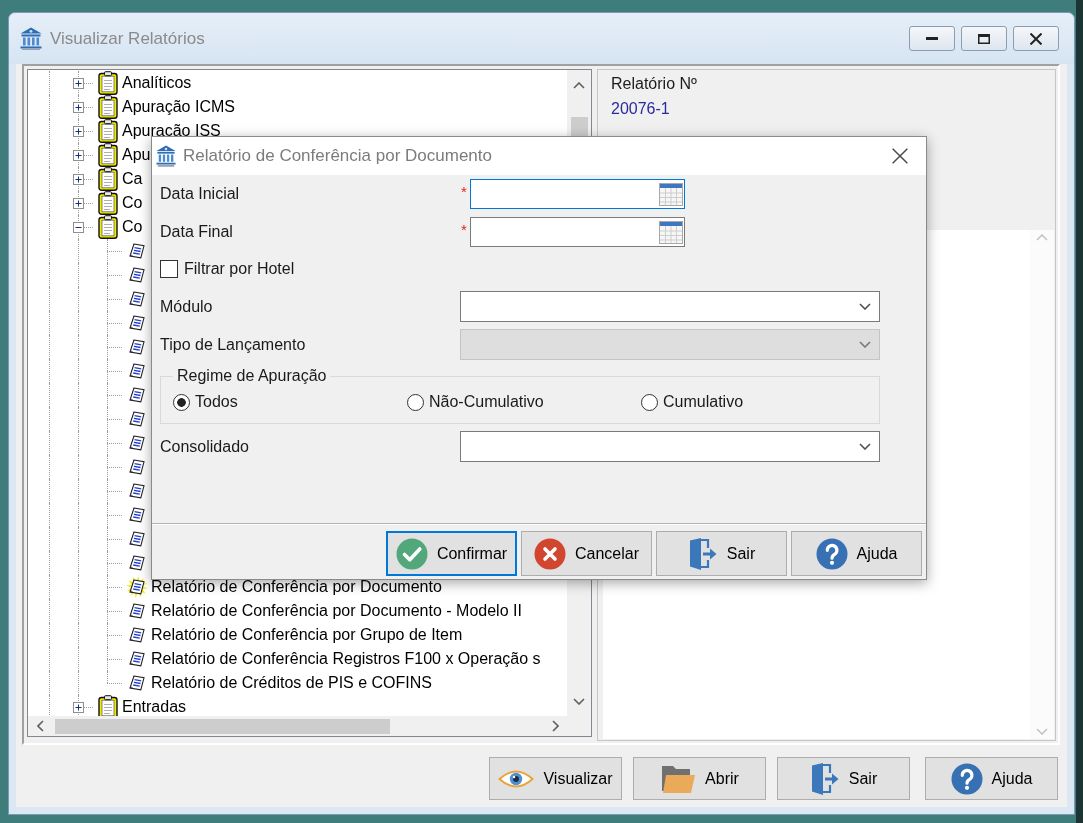 The width and height of the screenshot is (1083, 823). What do you see at coordinates (187, 306) in the screenshot?
I see `field-label: Módulo` at bounding box center [187, 306].